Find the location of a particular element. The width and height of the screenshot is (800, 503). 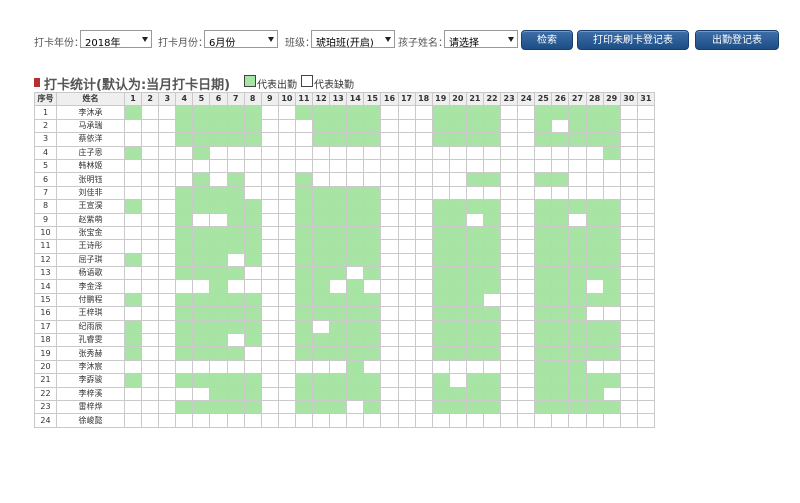

student-name: 王宣淏 is located at coordinates (90, 206).